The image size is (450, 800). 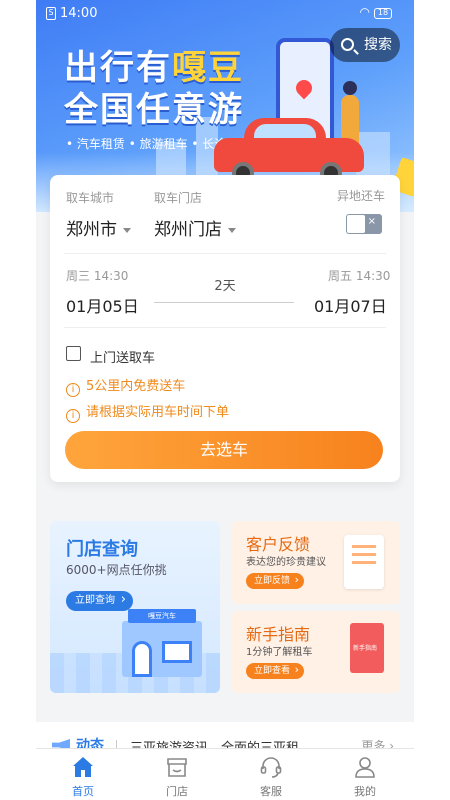 I want to click on return-elsewhere-toggle: ×, so click(x=364, y=224).